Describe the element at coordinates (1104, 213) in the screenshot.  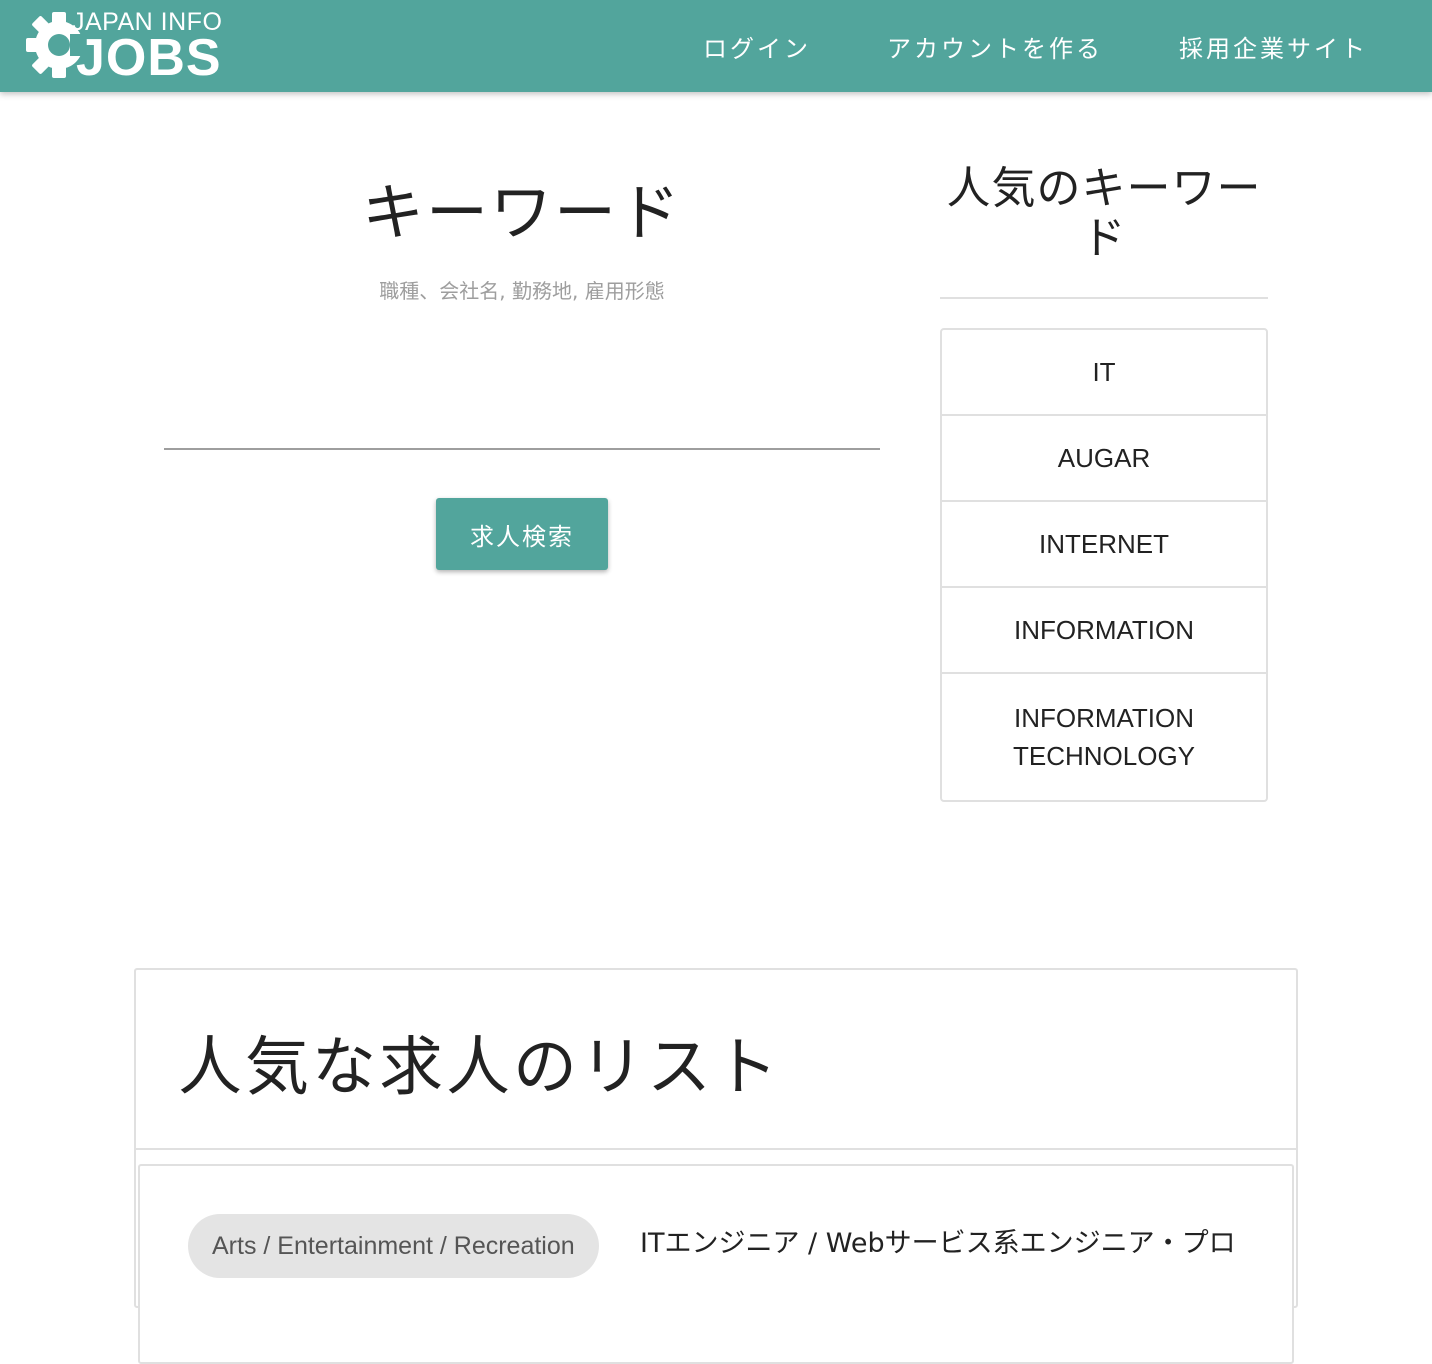
I see `popular-keywords-title: 人気のキーワード` at that location.